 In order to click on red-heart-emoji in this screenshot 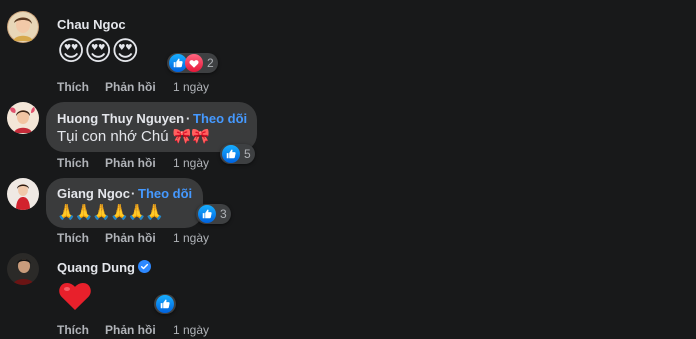, I will do `click(75, 296)`.